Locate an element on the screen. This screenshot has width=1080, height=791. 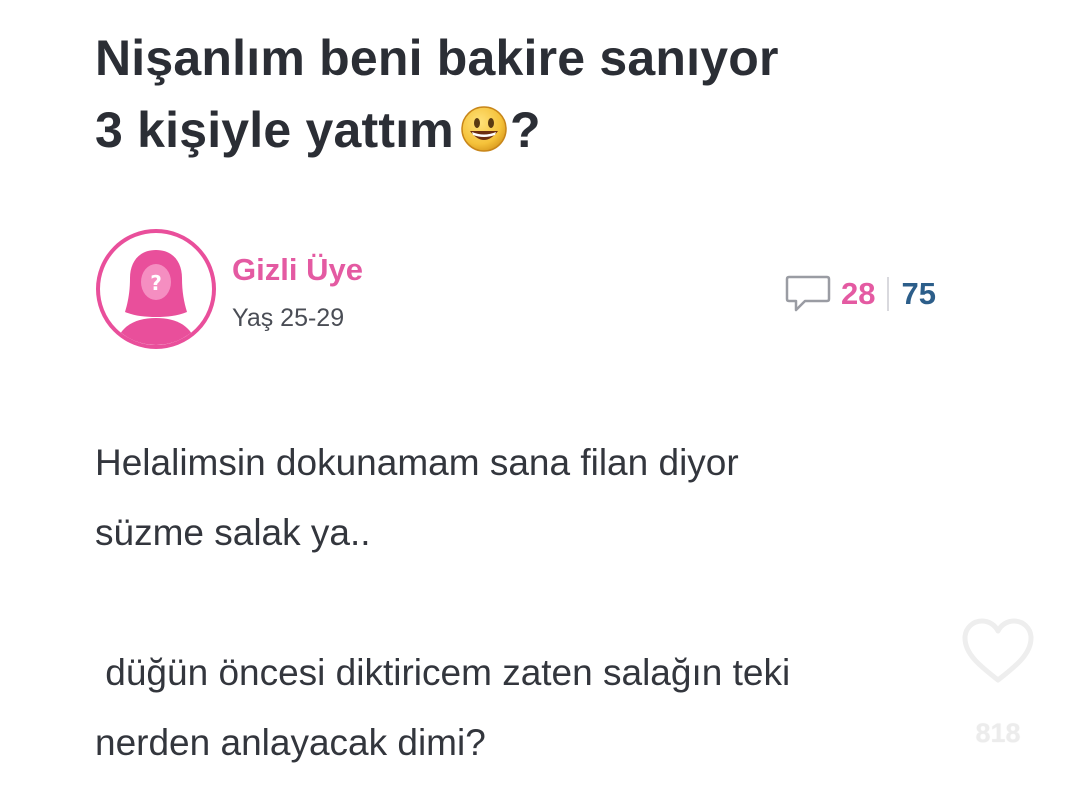
comment-bubble-icon is located at coordinates (808, 294).